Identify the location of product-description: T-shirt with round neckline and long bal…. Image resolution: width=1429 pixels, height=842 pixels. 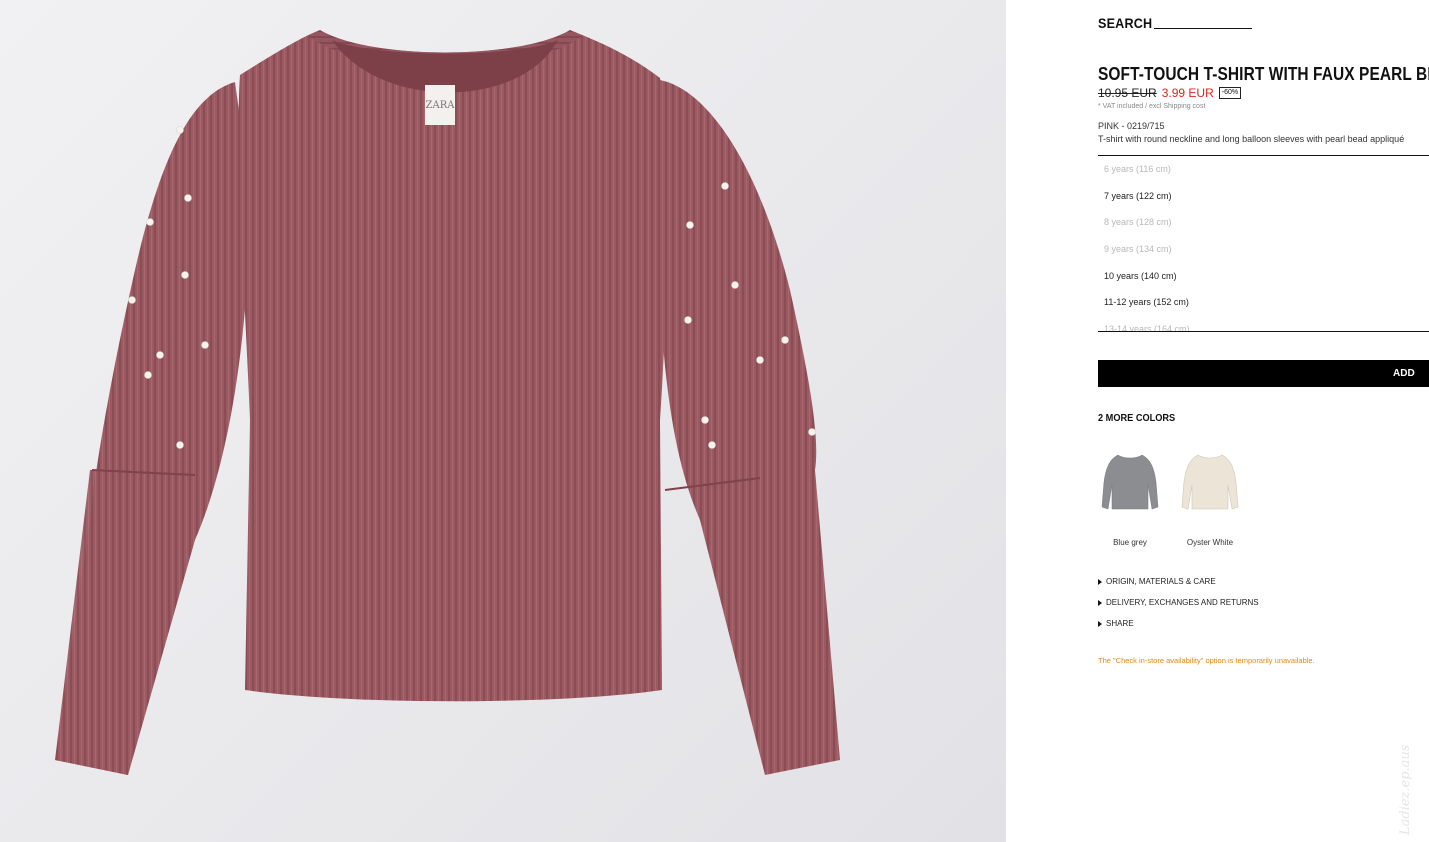
(1251, 139).